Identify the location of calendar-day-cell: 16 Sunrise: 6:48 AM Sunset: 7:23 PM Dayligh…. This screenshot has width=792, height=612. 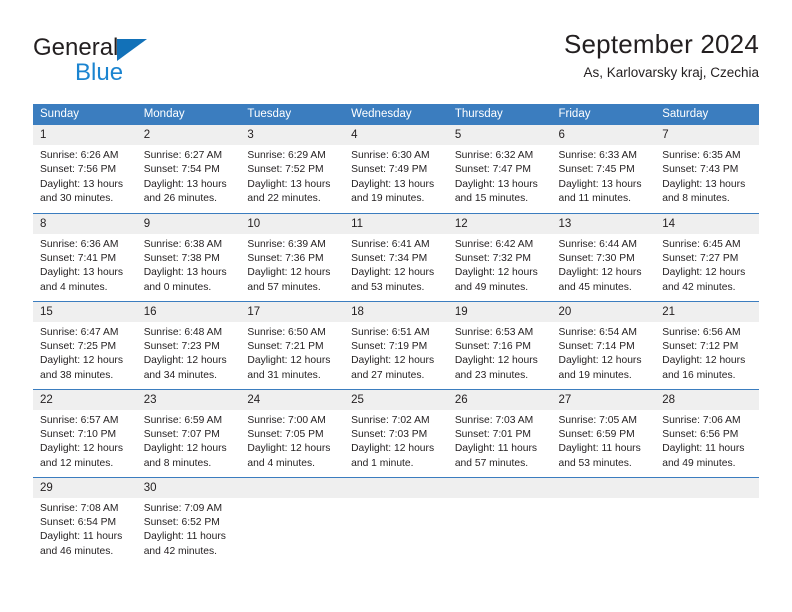
(188, 344).